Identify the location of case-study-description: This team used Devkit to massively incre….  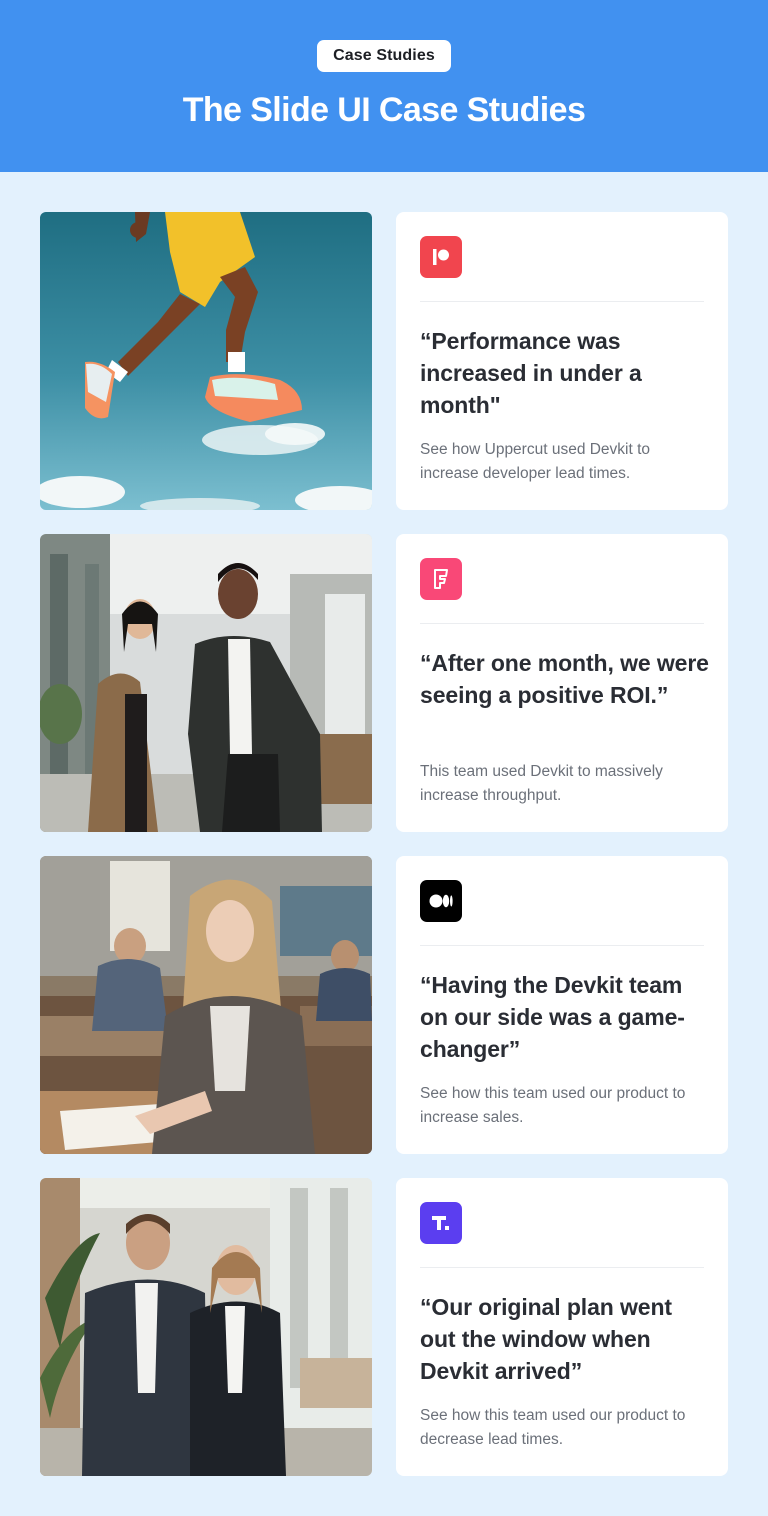
(541, 783).